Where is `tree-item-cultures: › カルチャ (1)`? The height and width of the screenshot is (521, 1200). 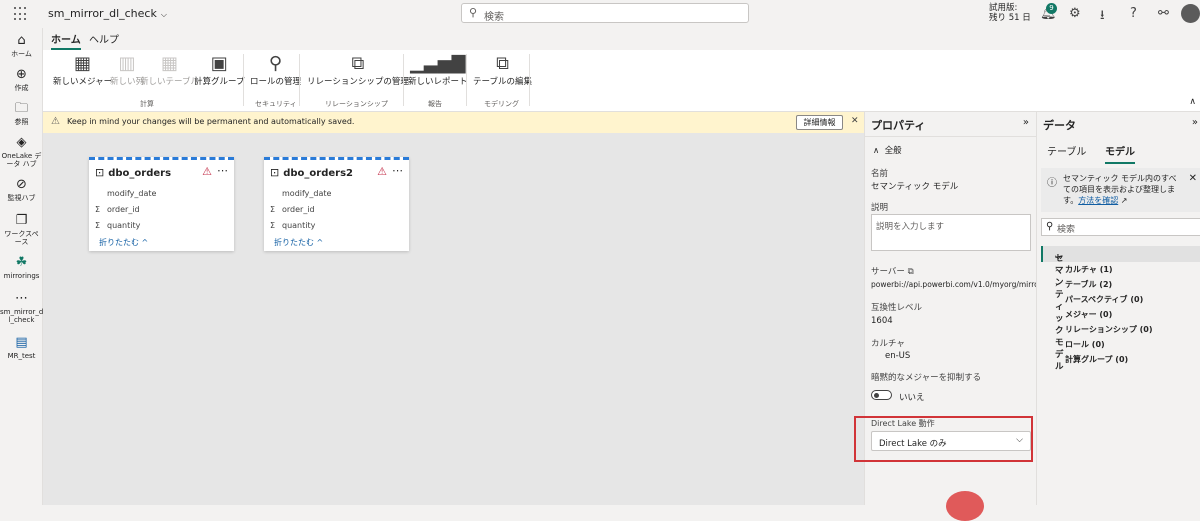
tree-item-cultures: › カルチャ (1) is located at coordinates (1084, 269).